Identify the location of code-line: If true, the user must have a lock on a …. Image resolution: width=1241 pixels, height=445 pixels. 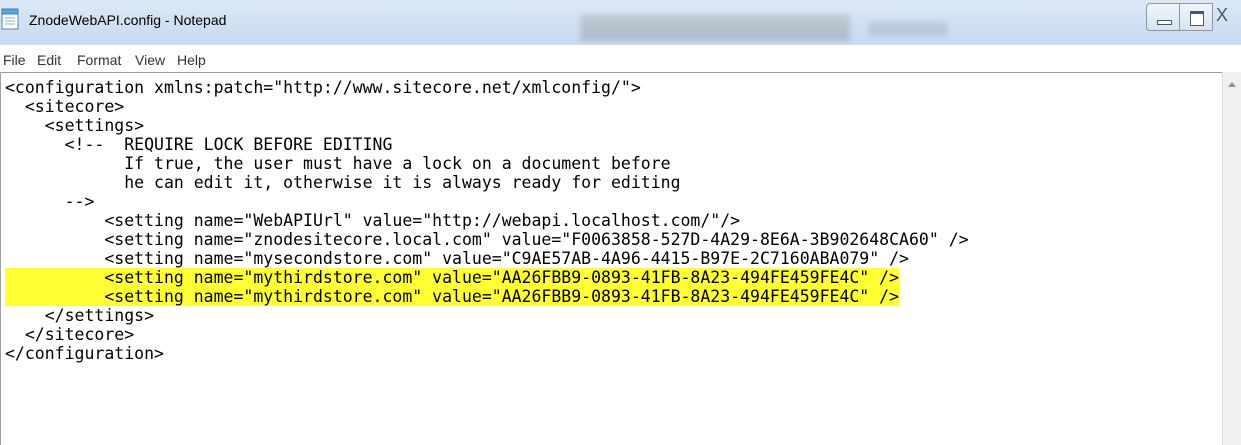
(487, 163).